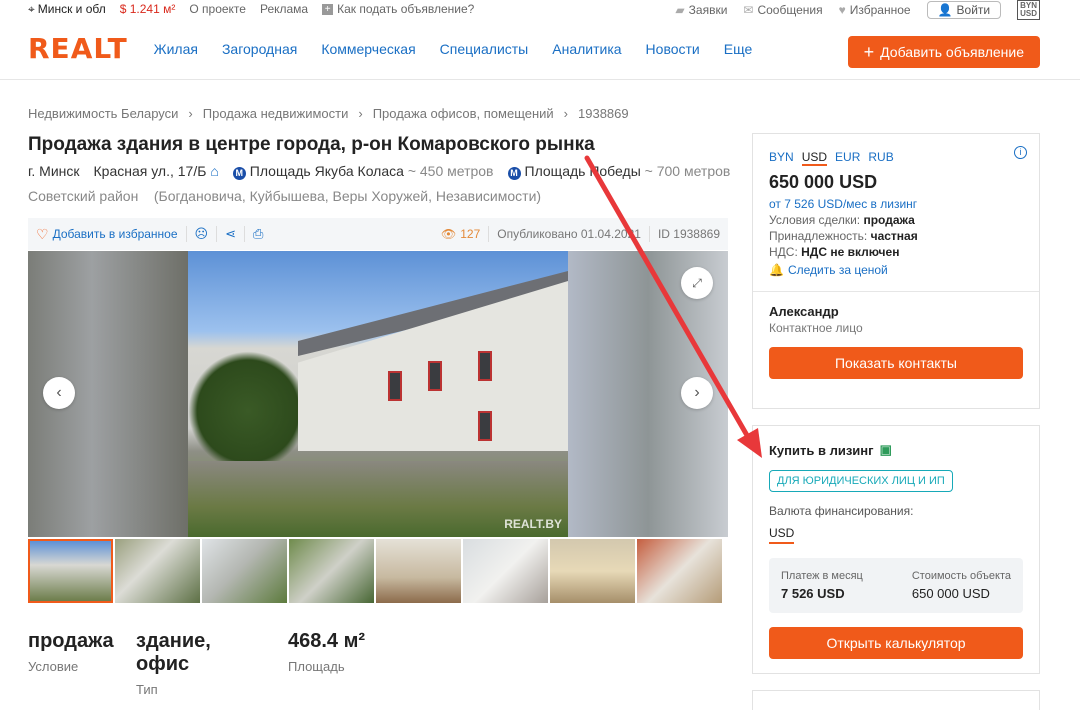 The image size is (1080, 710). I want to click on vat-row: НДС: НДС не включен, so click(896, 252).